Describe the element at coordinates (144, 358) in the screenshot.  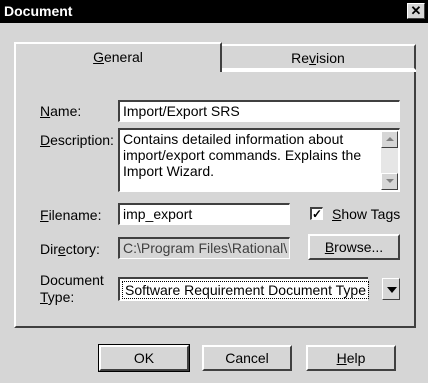
I see `ok-button: OK` at that location.